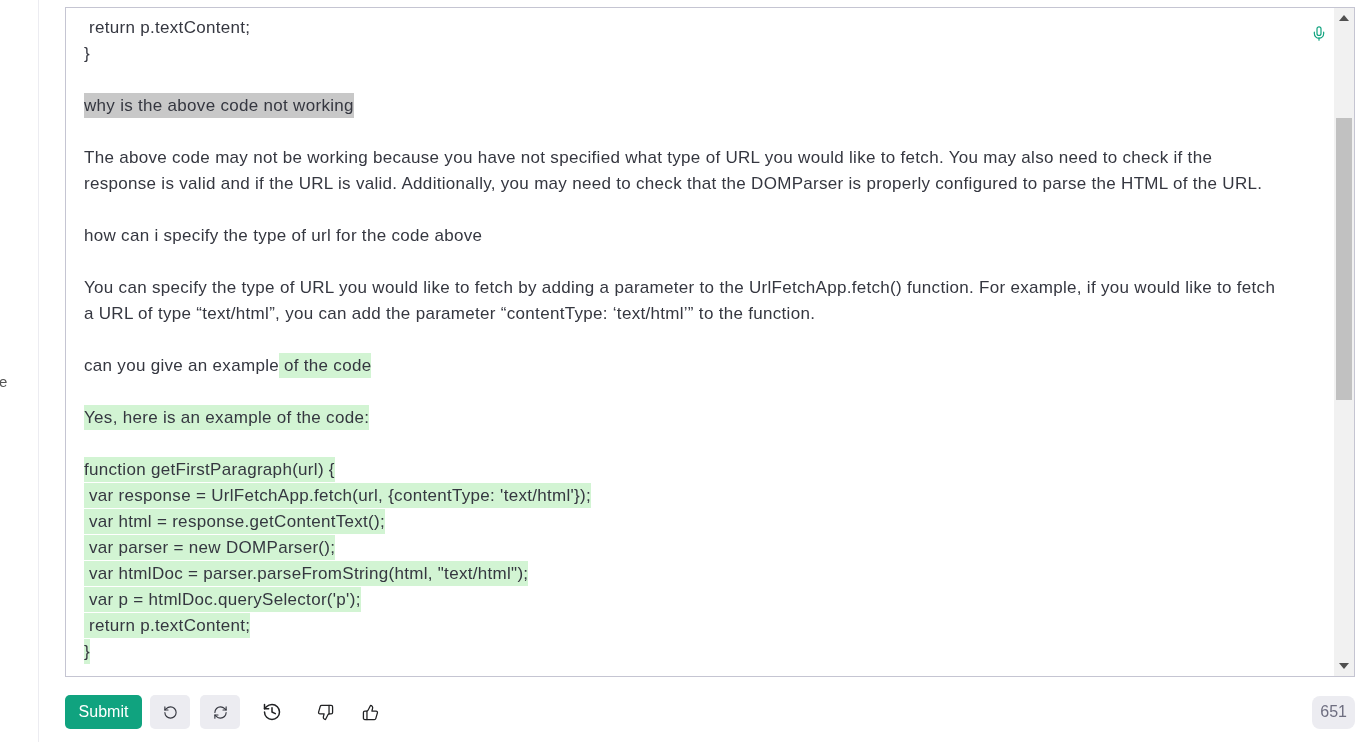 This screenshot has width=1369, height=742. I want to click on refresh-icon, so click(220, 712).